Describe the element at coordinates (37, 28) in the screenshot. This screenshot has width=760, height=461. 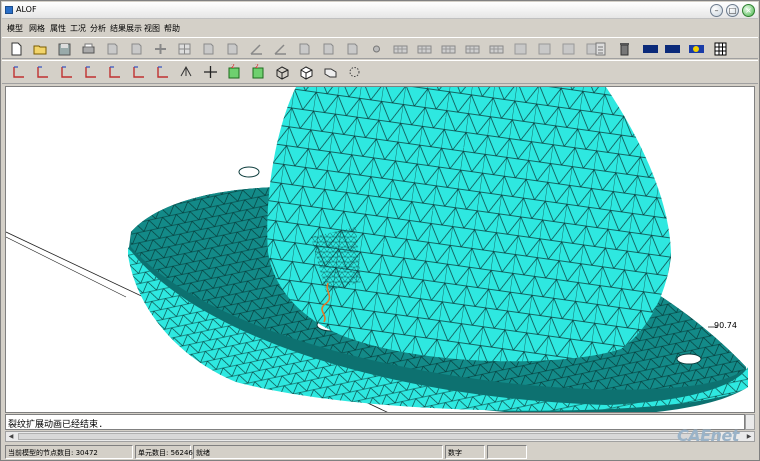
I see `menu-mesh: 网格` at that location.